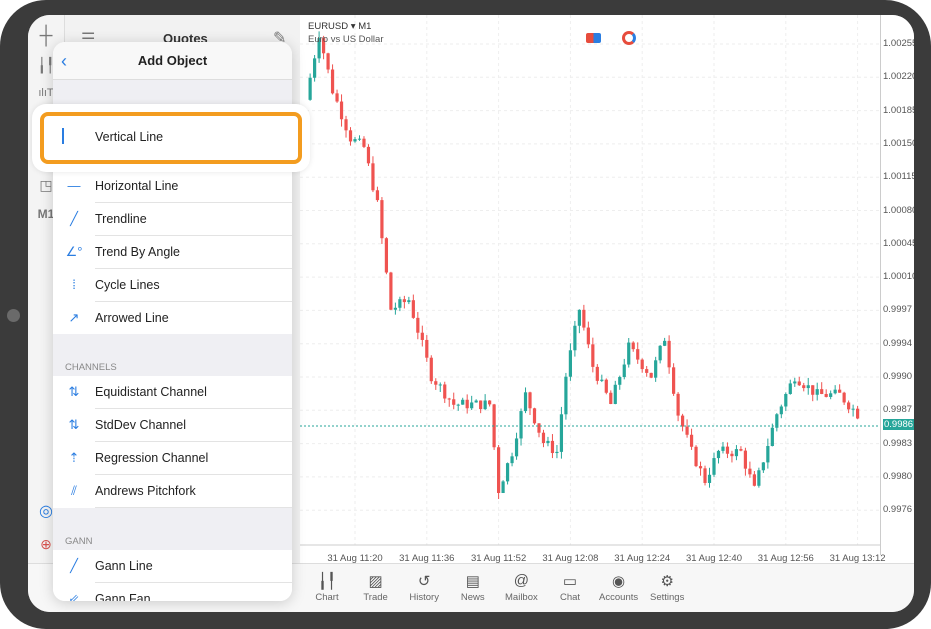 The width and height of the screenshot is (931, 629). I want to click on vertical-line-icon, so click(63, 136).